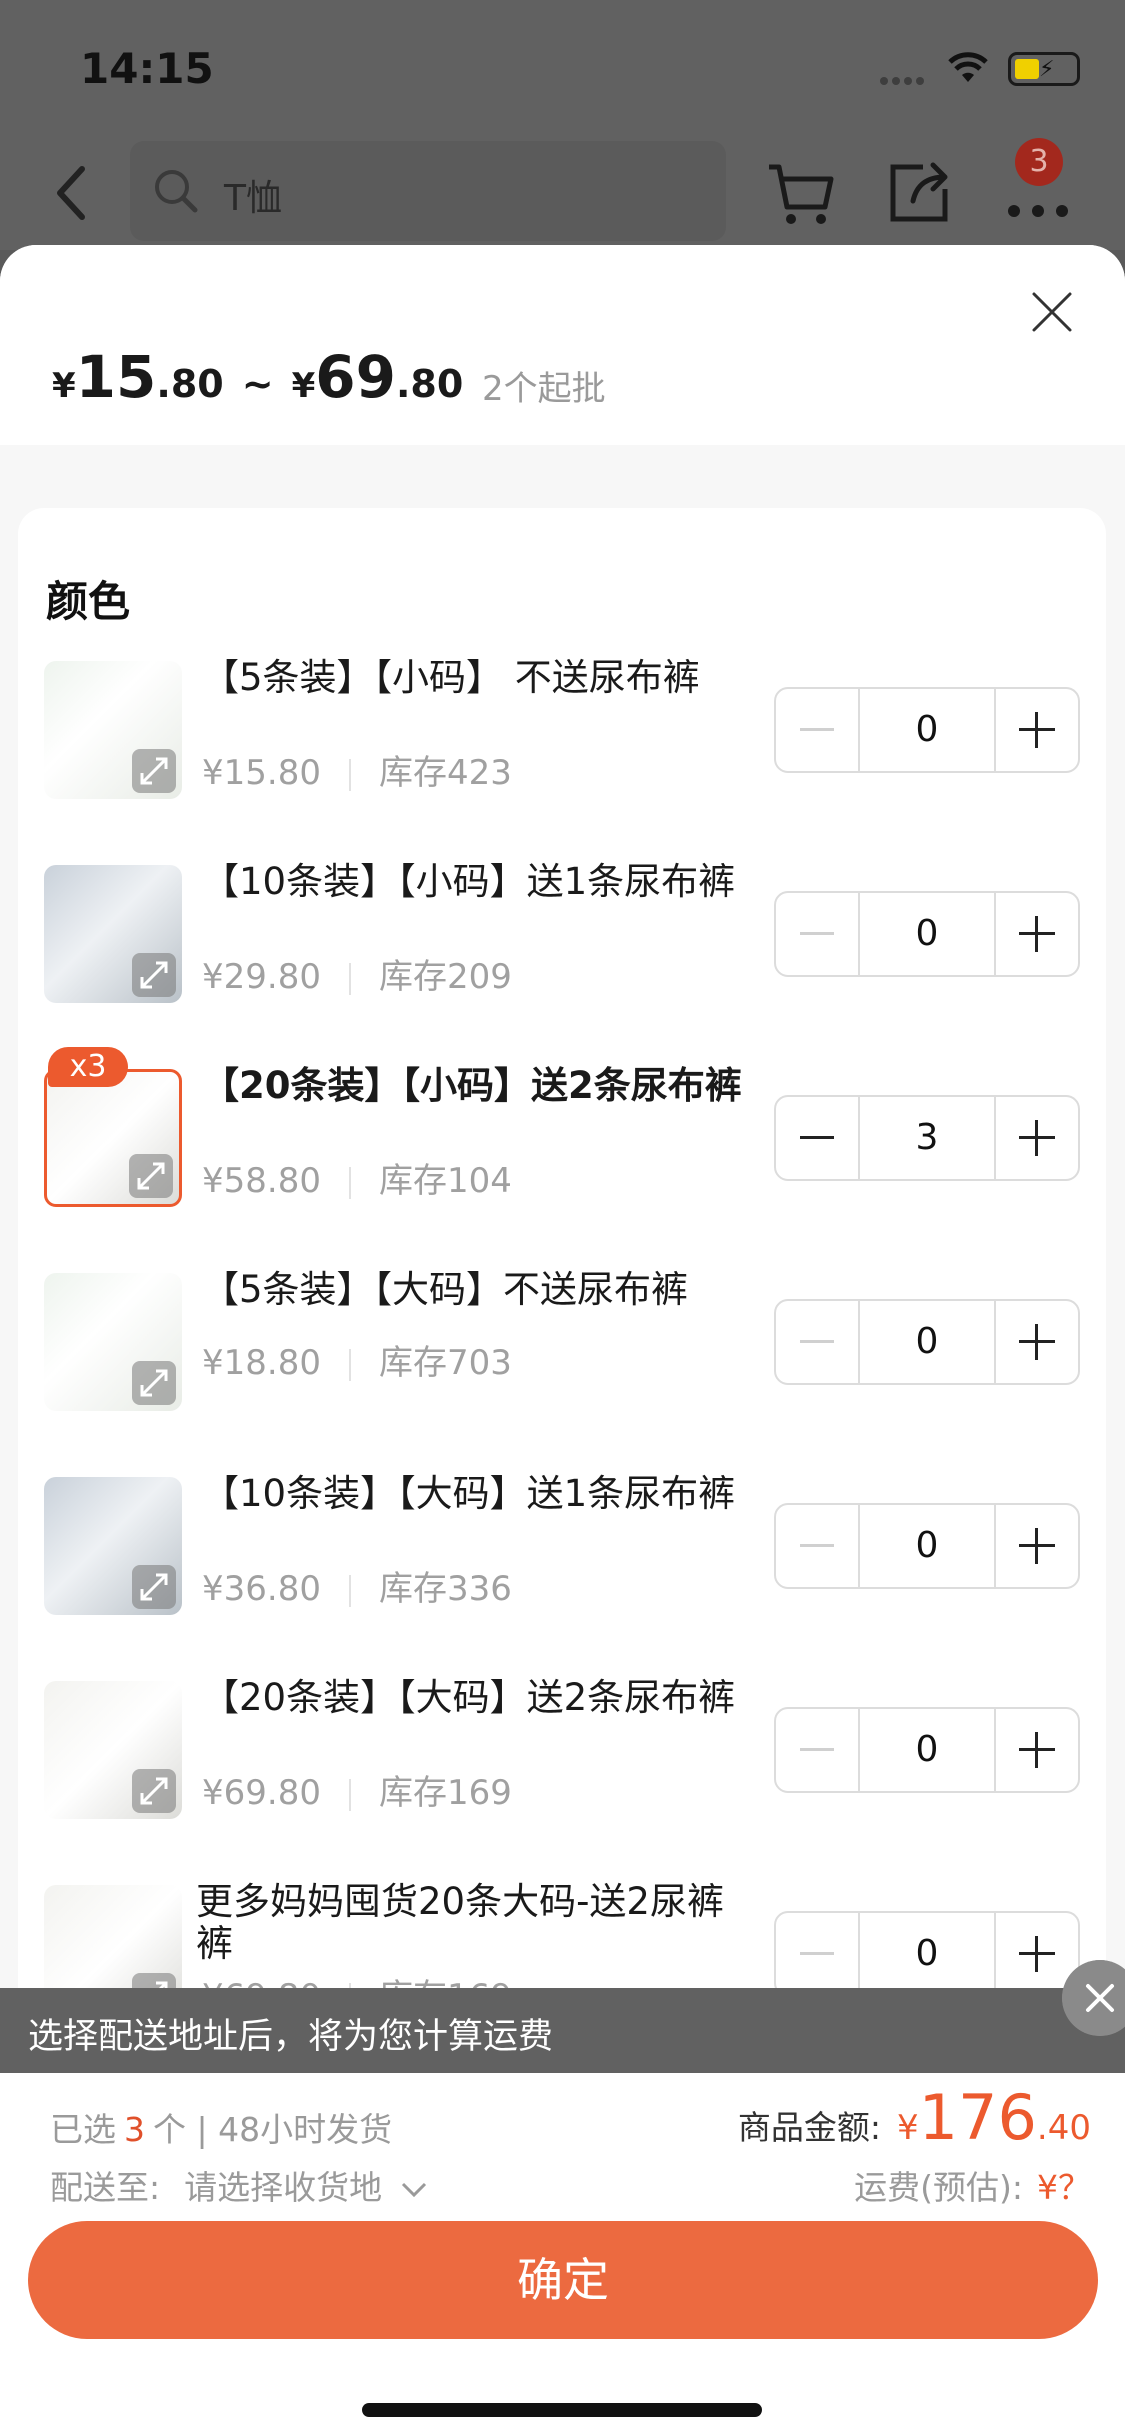 The image size is (1125, 2436). Describe the element at coordinates (116, 377) in the screenshot. I see `price-min-int: 15` at that location.